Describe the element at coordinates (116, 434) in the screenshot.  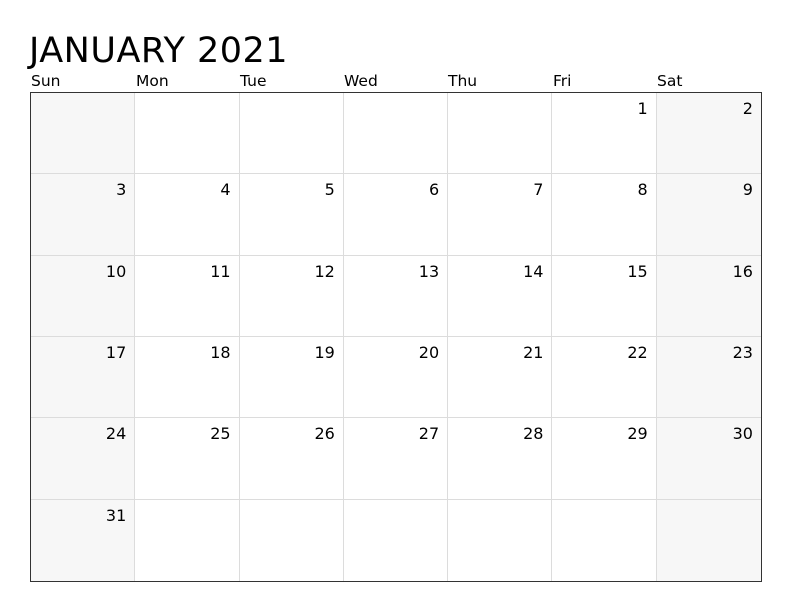
I see `day-number: 24` at that location.